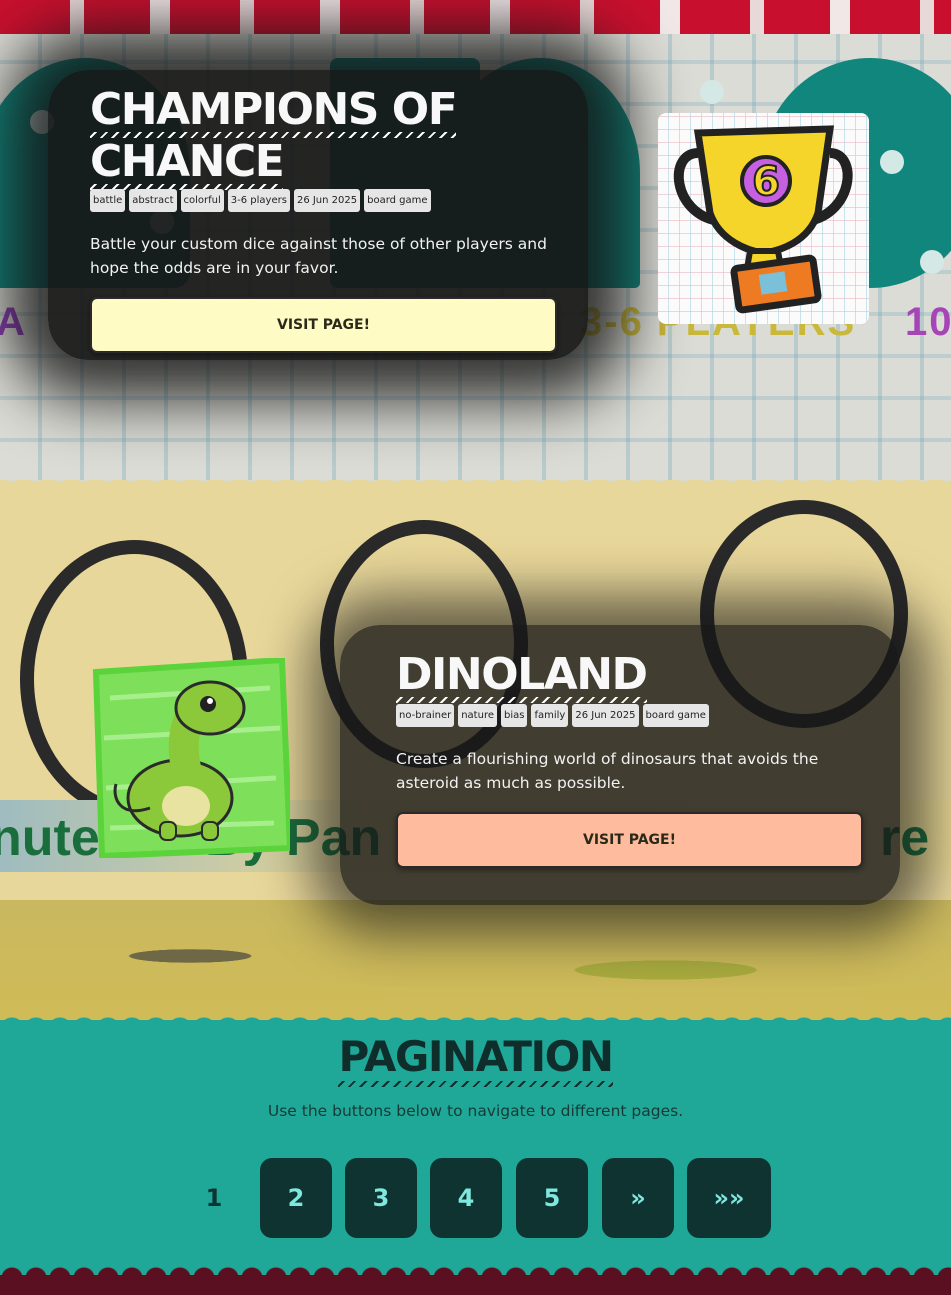 The height and width of the screenshot is (1295, 951). What do you see at coordinates (214, 1198) in the screenshot?
I see `current-page: 1` at bounding box center [214, 1198].